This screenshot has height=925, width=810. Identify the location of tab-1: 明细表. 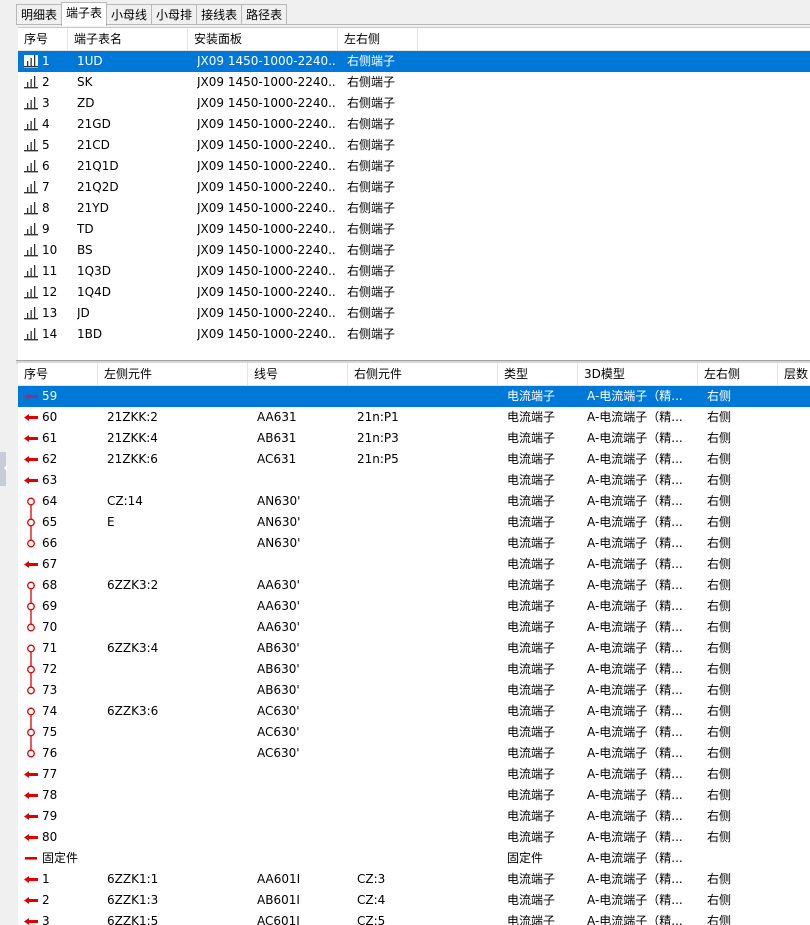
(39, 14).